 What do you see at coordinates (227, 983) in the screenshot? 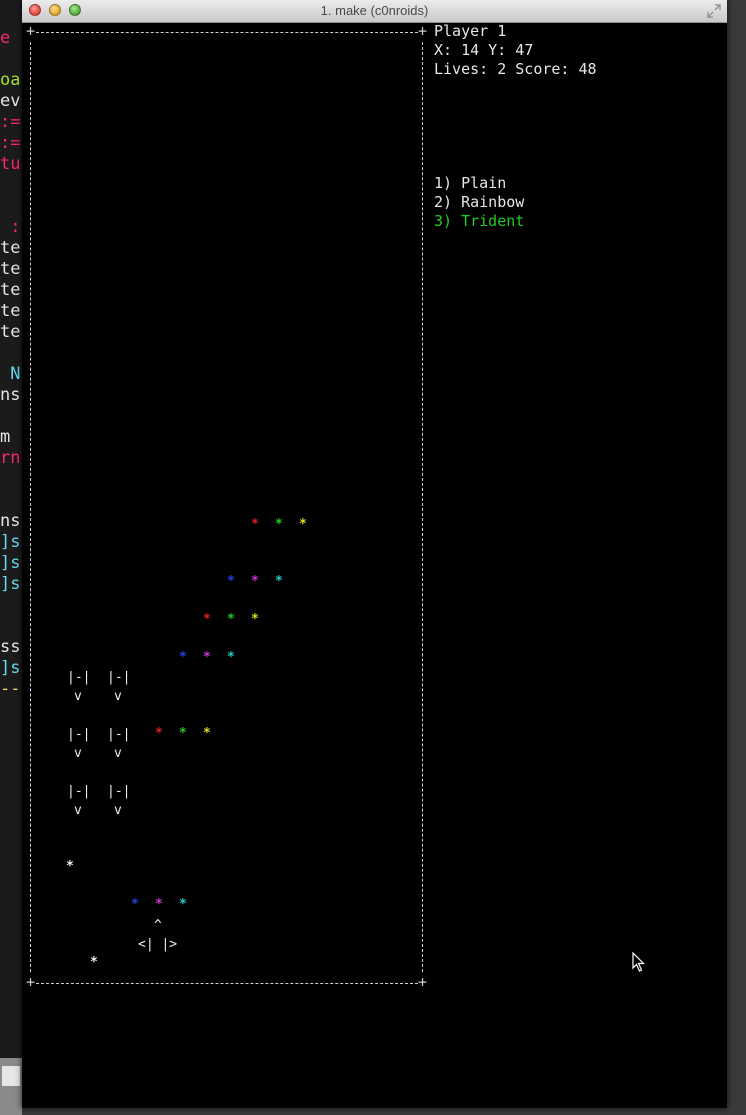
I see `border-bottom` at bounding box center [227, 983].